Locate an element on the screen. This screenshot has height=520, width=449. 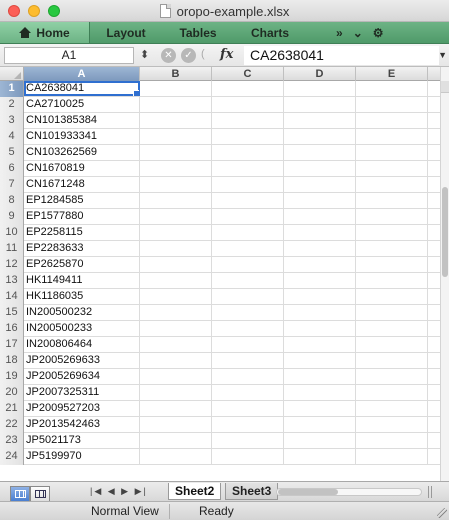
sheet-nav-arrows: |◀ ◀ ▶ ▶| is located at coordinates (119, 491).